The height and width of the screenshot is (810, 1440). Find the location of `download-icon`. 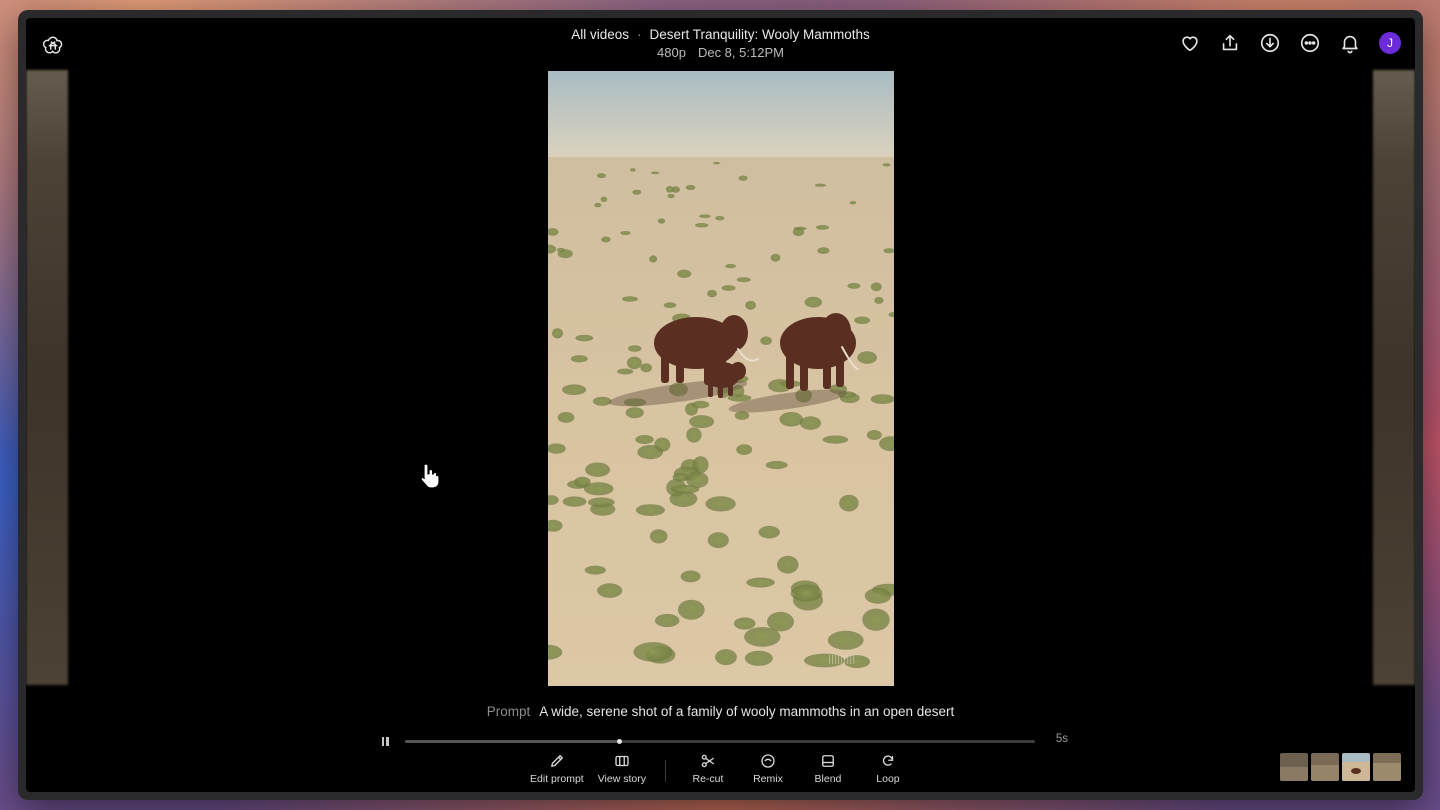

download-icon is located at coordinates (1270, 43).